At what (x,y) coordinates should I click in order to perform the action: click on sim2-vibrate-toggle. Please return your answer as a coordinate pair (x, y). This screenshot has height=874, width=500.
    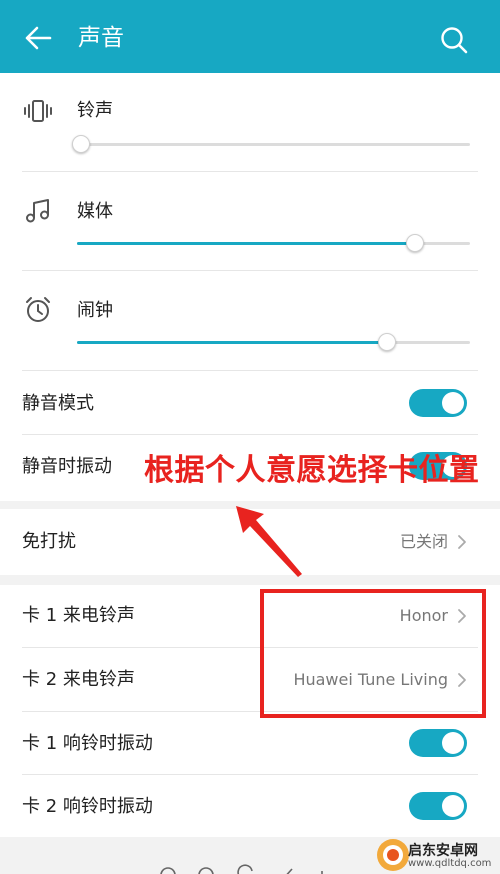
    Looking at the image, I should click on (438, 806).